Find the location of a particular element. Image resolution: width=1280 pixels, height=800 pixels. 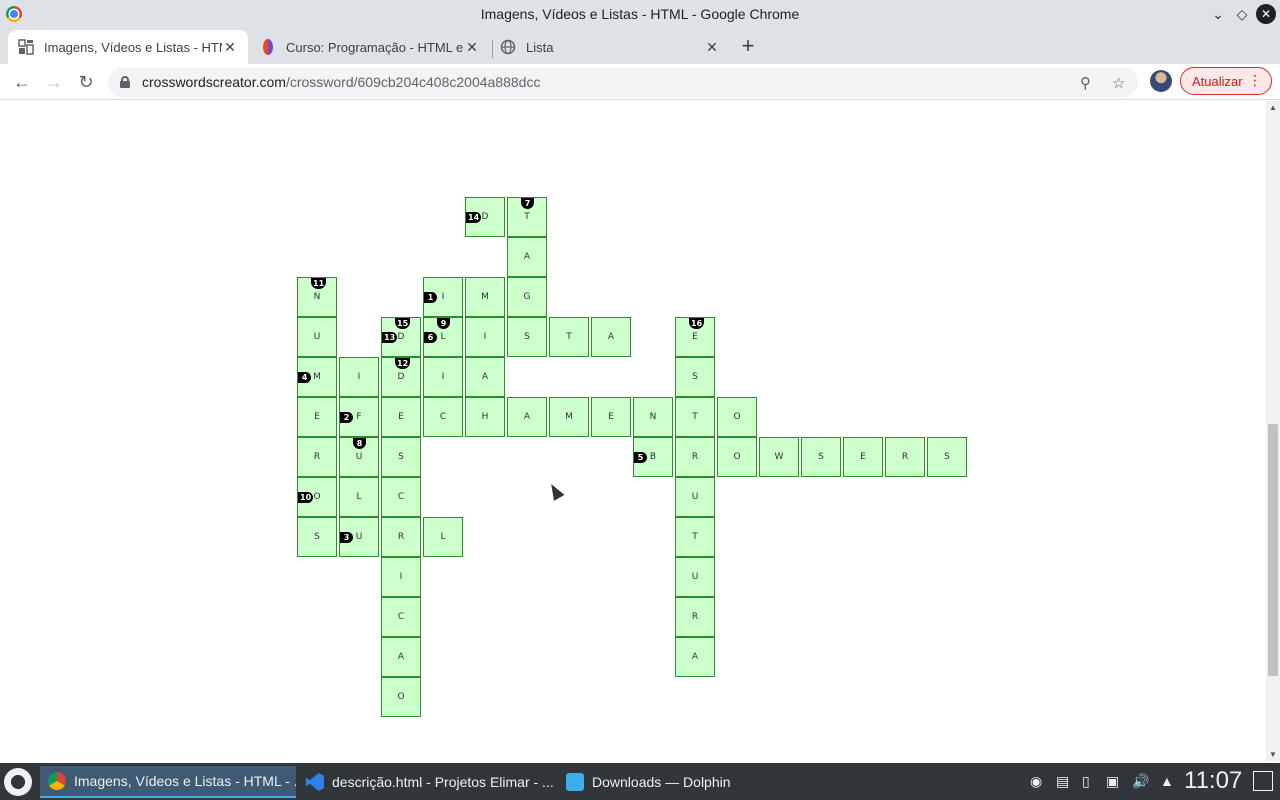

crossword-cell: T7 is located at coordinates (527, 217).